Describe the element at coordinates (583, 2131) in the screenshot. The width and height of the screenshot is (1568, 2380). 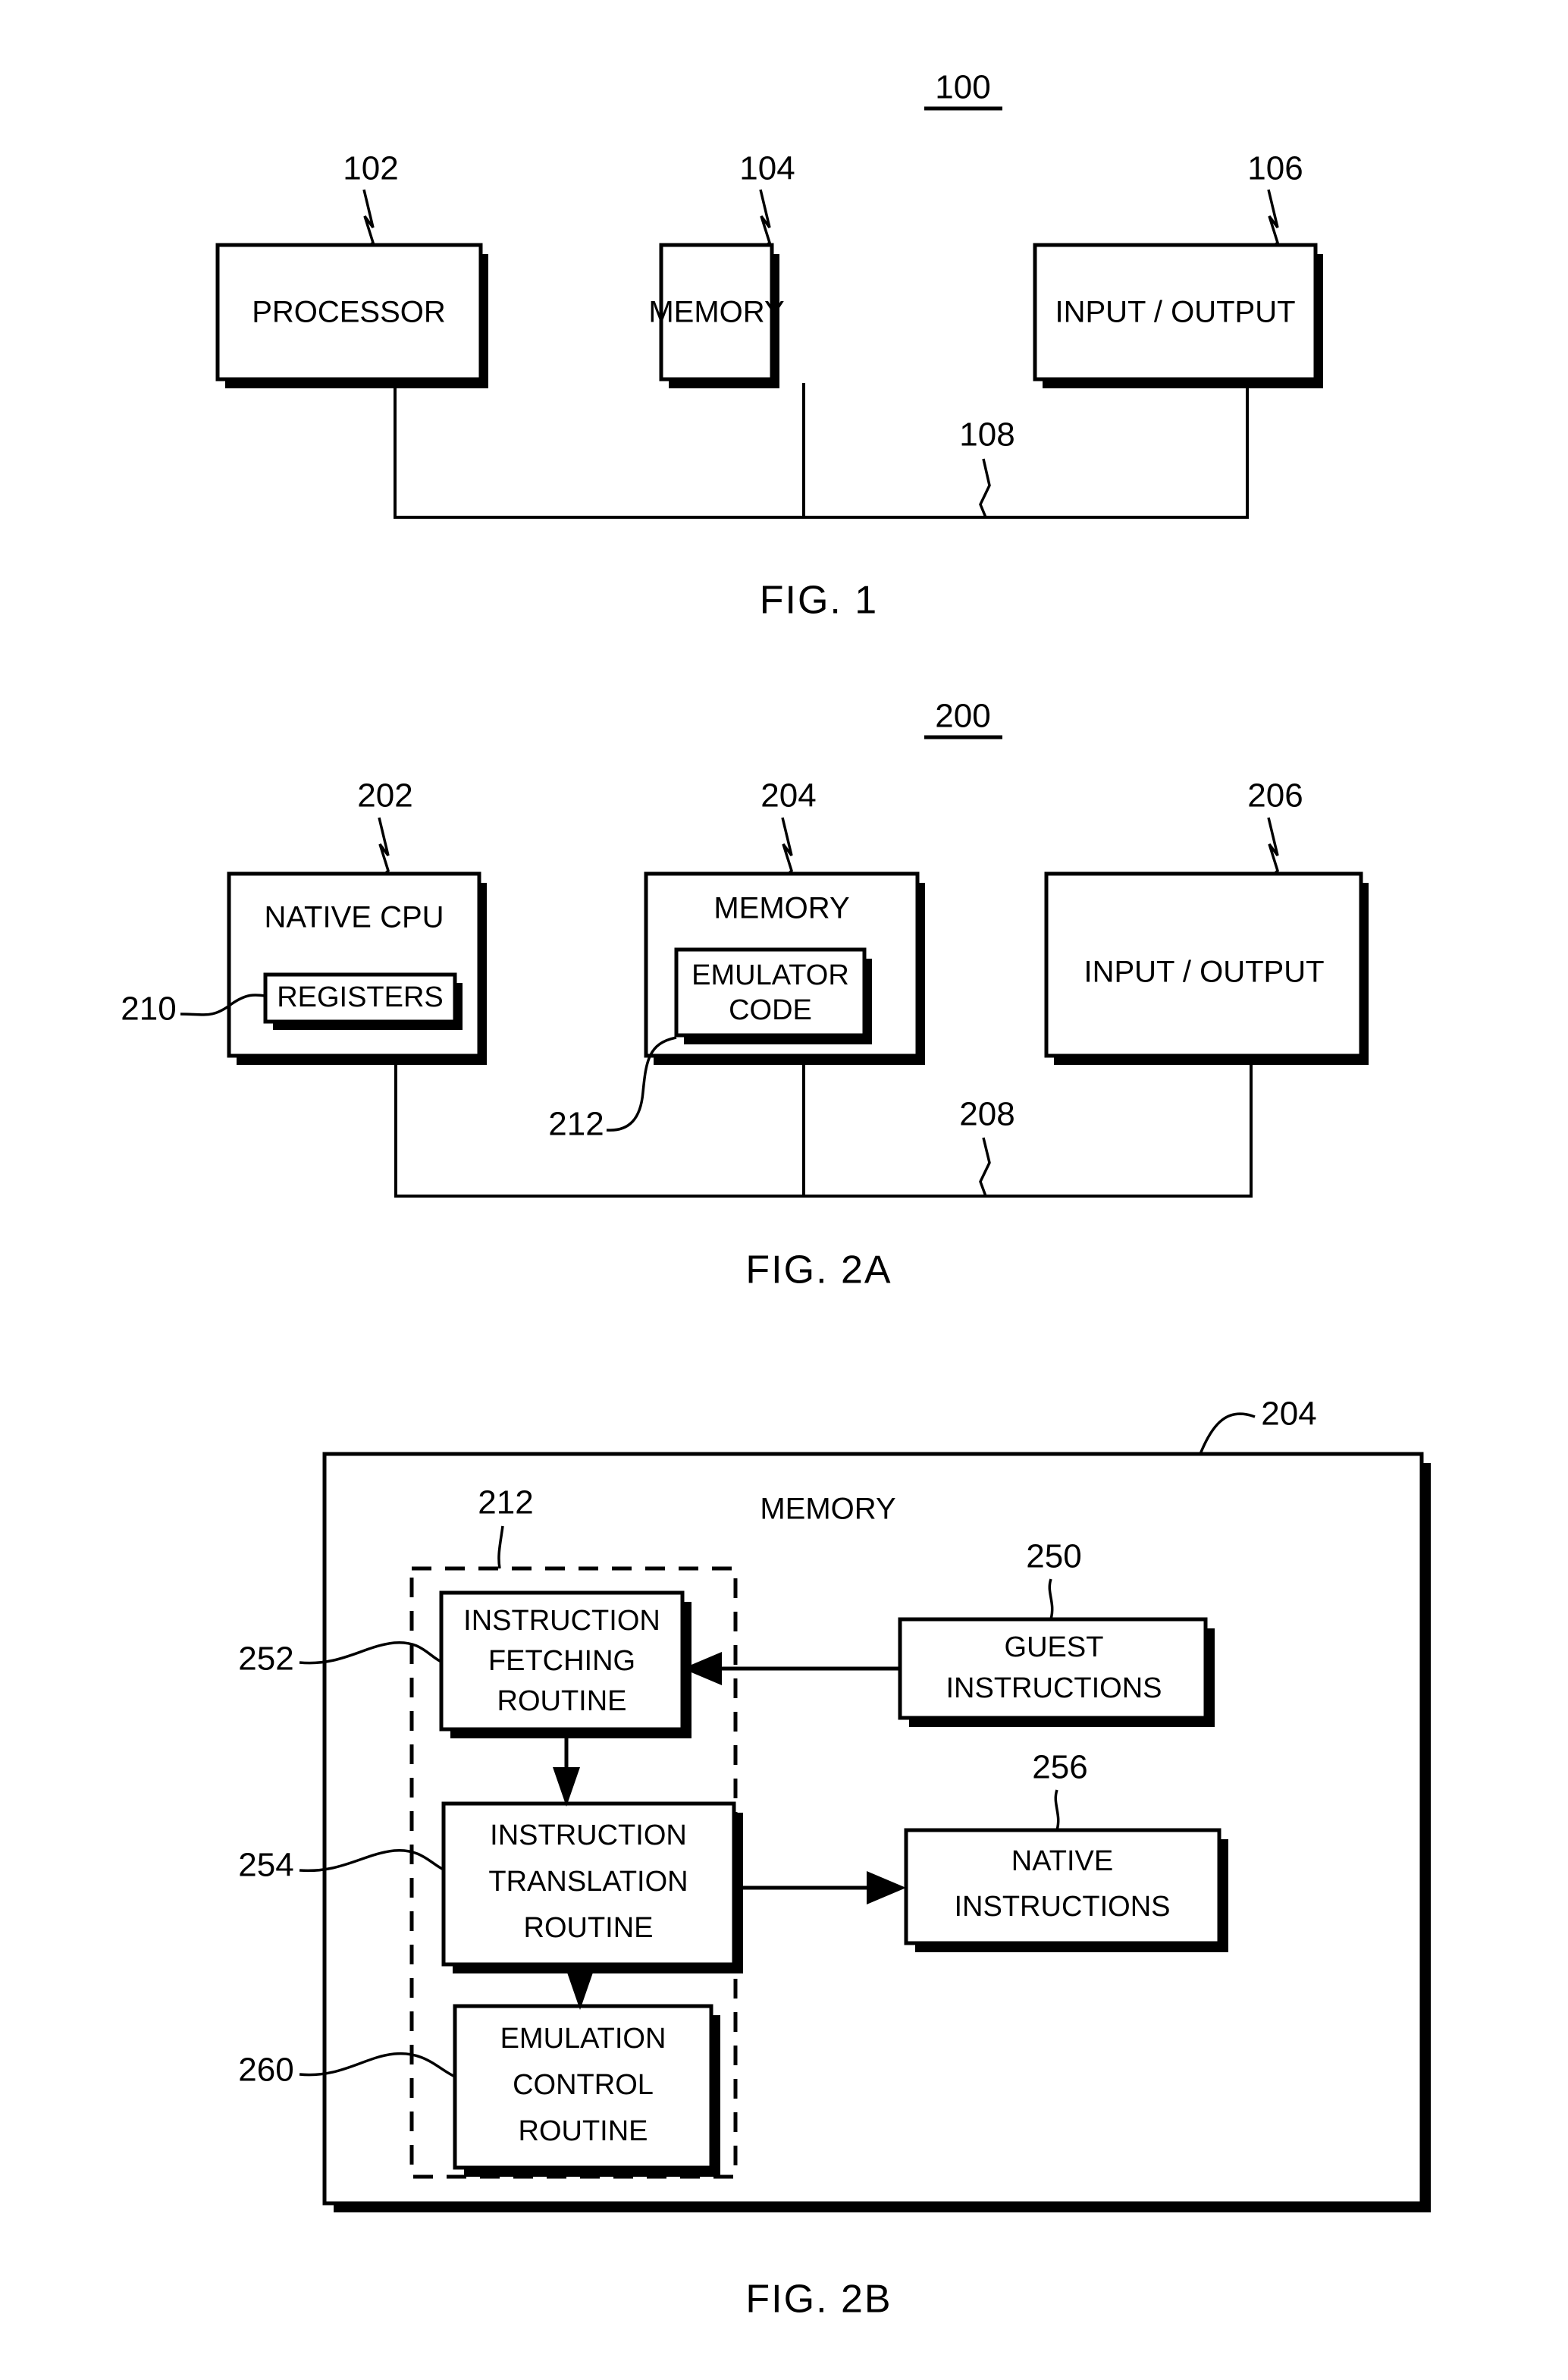
I see `fig2b-control-routine-line3: ROUTINE` at that location.